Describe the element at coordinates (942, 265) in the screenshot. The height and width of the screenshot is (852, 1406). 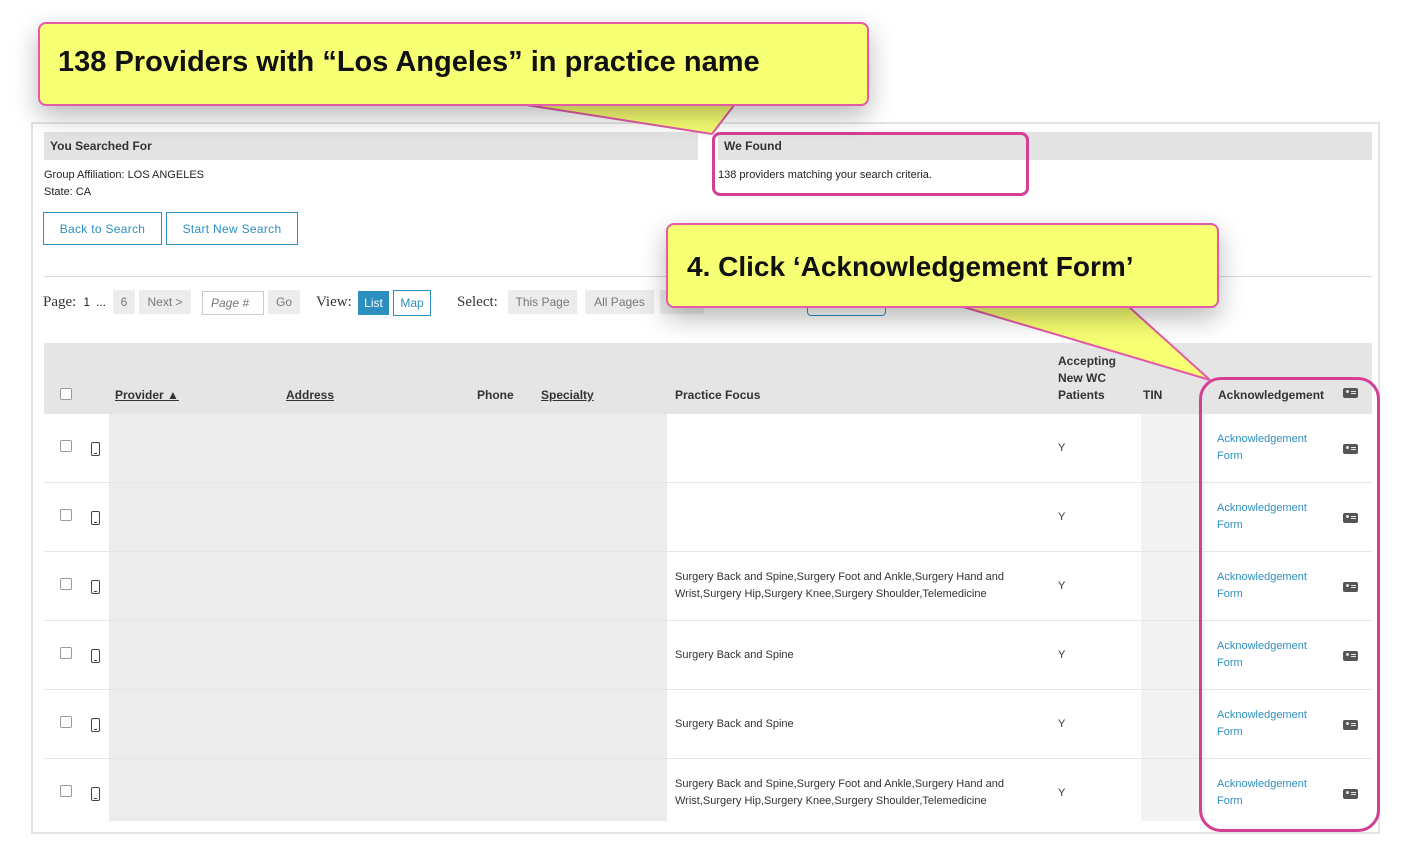
I see `click-acknowledgement-callout: 4. Click ‘Acknowledgement Form’` at that location.